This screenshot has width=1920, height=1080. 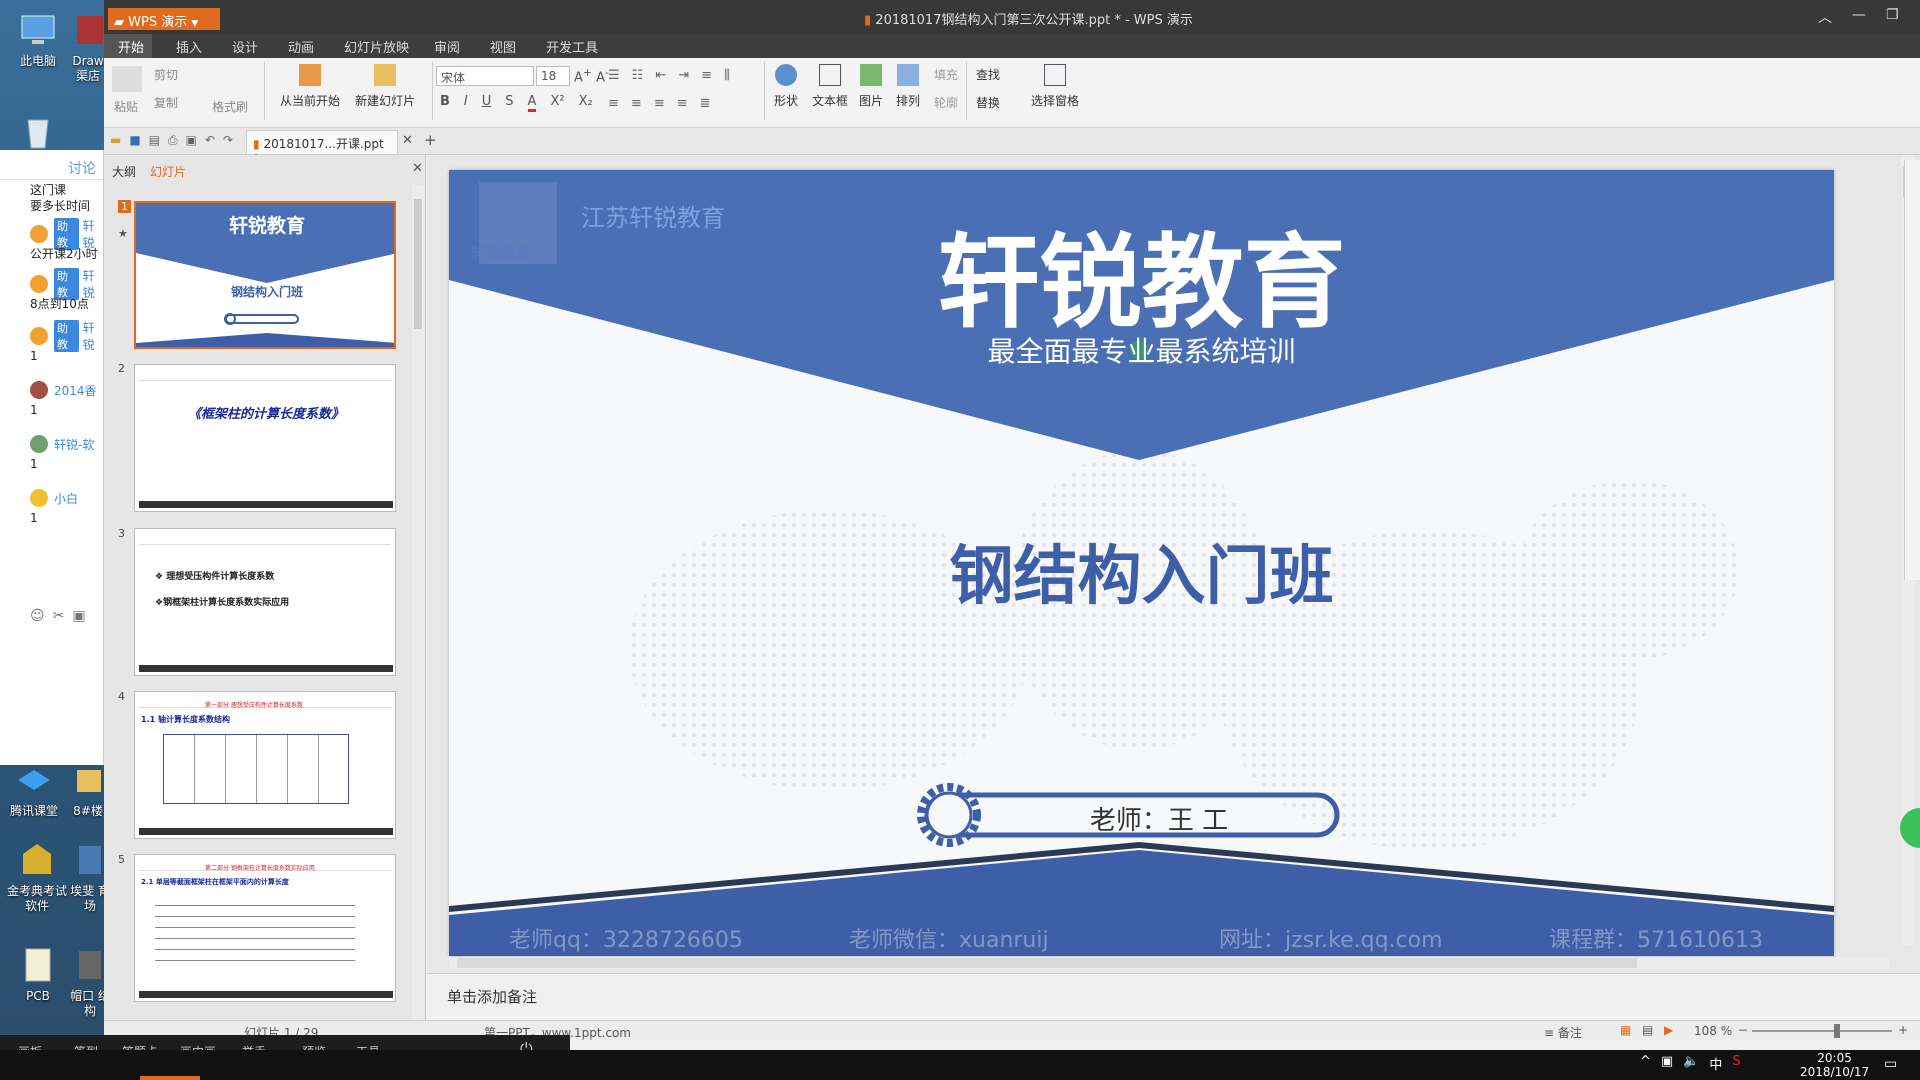 I want to click on indent-icon: ⇥, so click(x=683, y=75).